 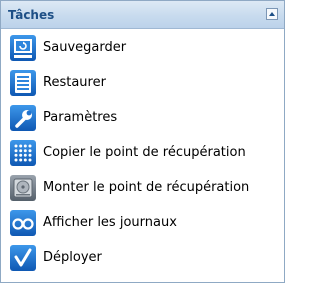 I want to click on task-backup: Sauvegarder, so click(x=142, y=47).